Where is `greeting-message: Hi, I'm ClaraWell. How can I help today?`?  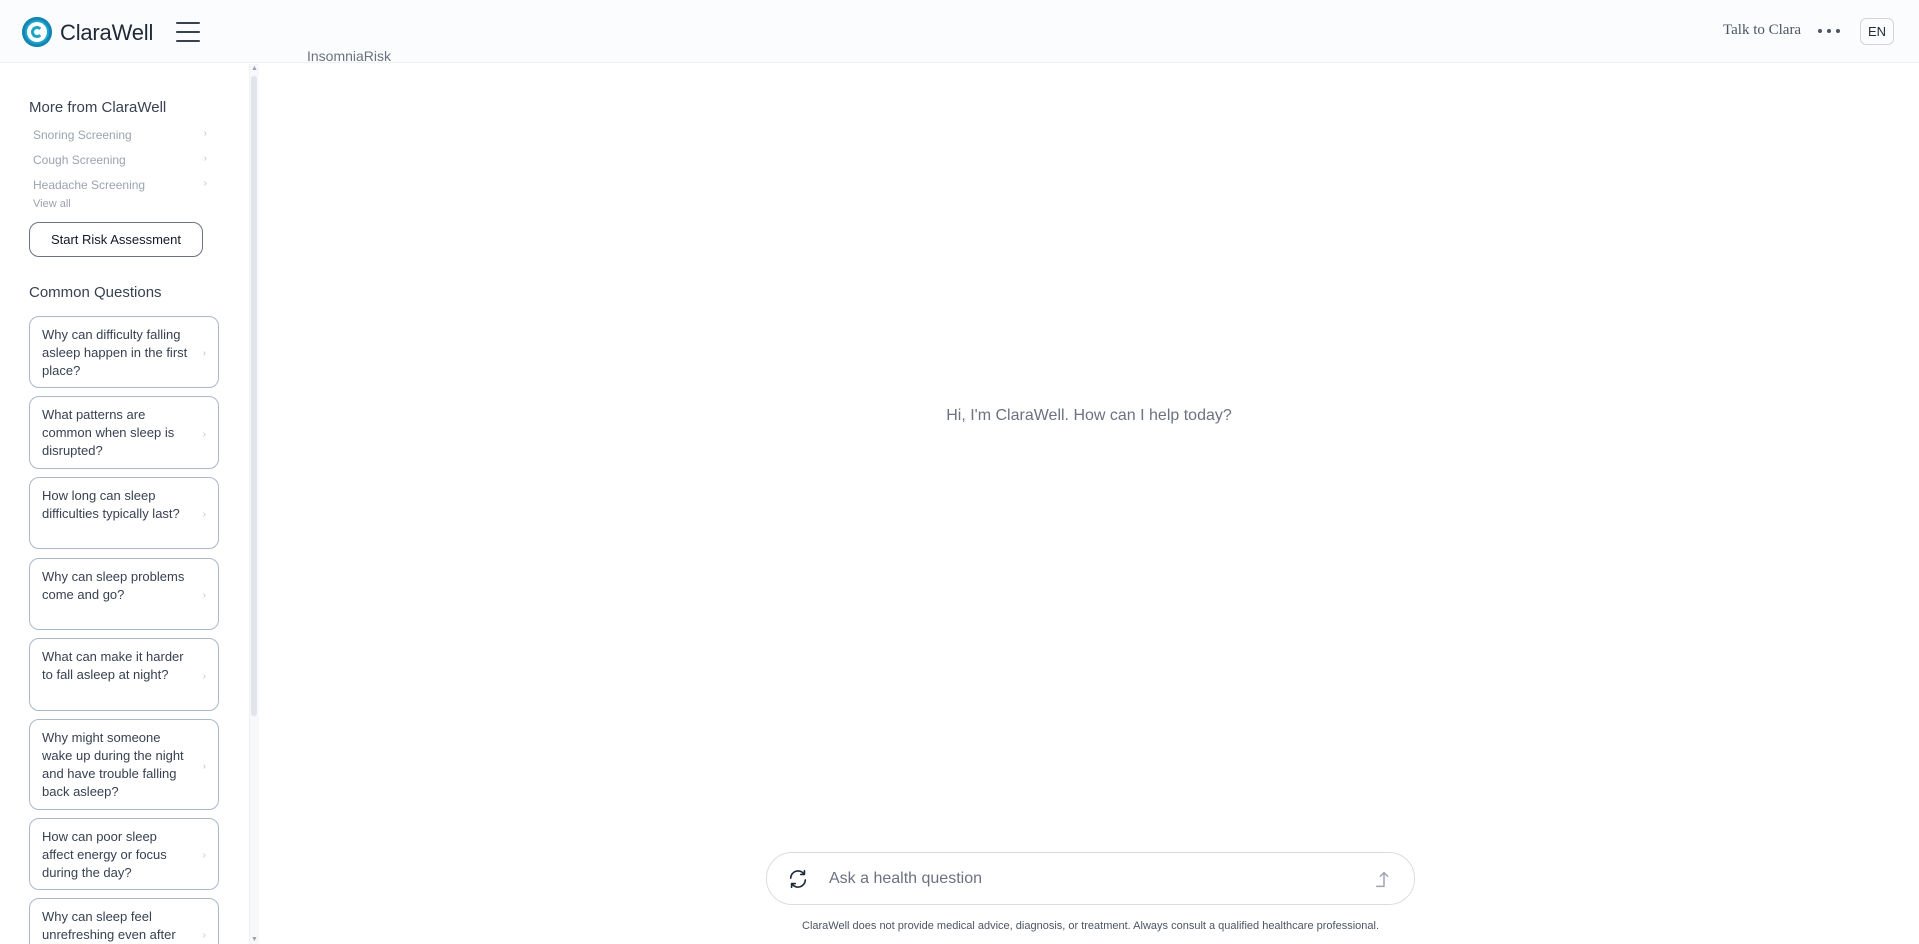 greeting-message: Hi, I'm ClaraWell. How can I help today? is located at coordinates (1089, 415).